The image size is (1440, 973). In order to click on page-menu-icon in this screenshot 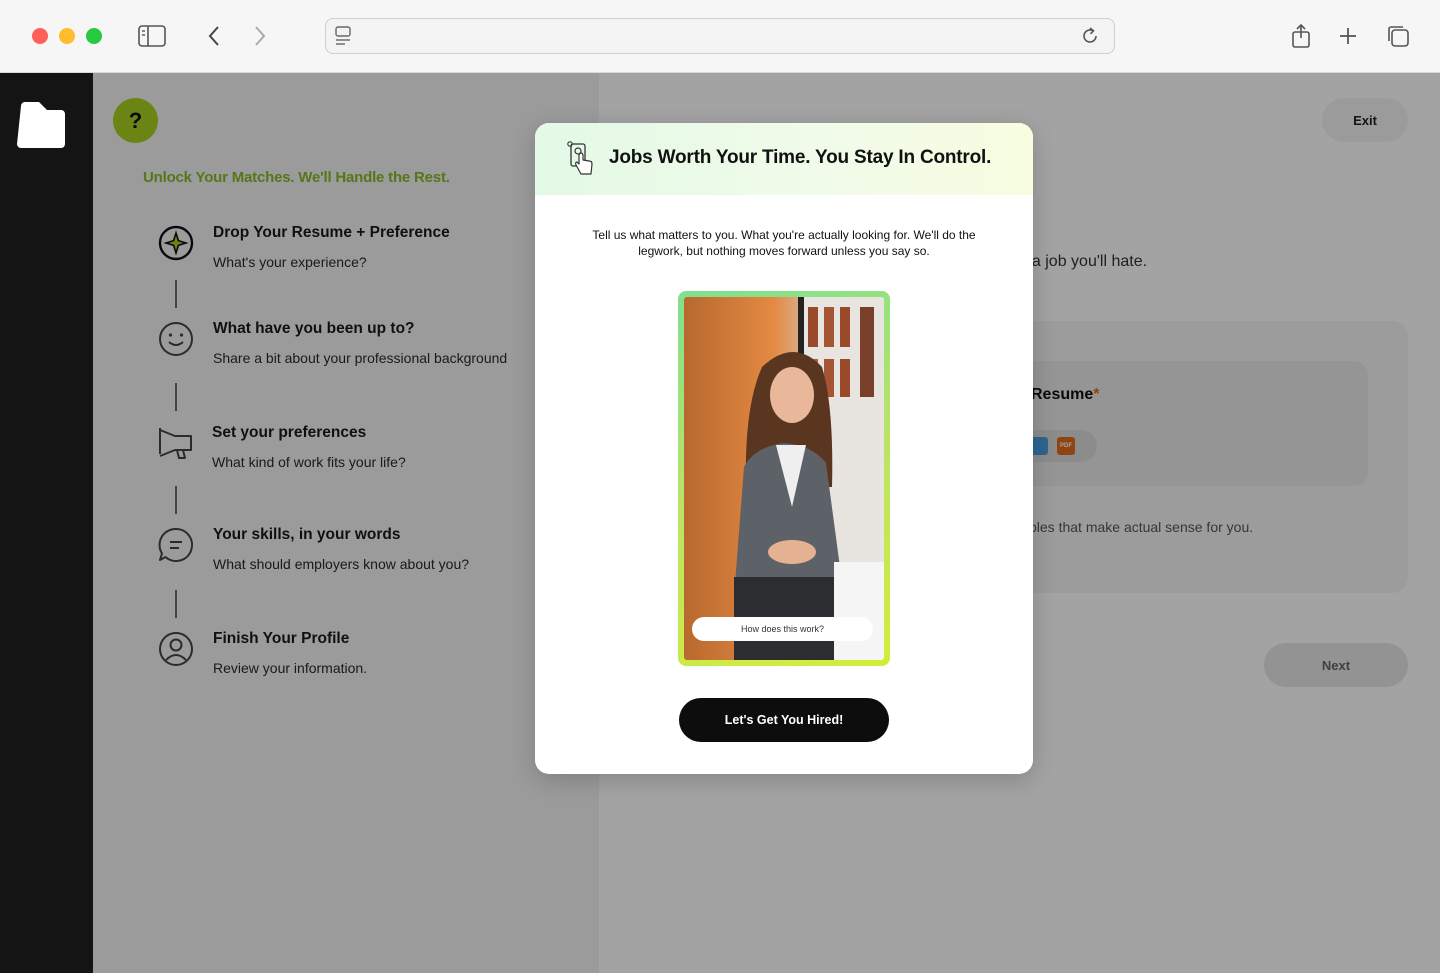, I will do `click(344, 38)`.